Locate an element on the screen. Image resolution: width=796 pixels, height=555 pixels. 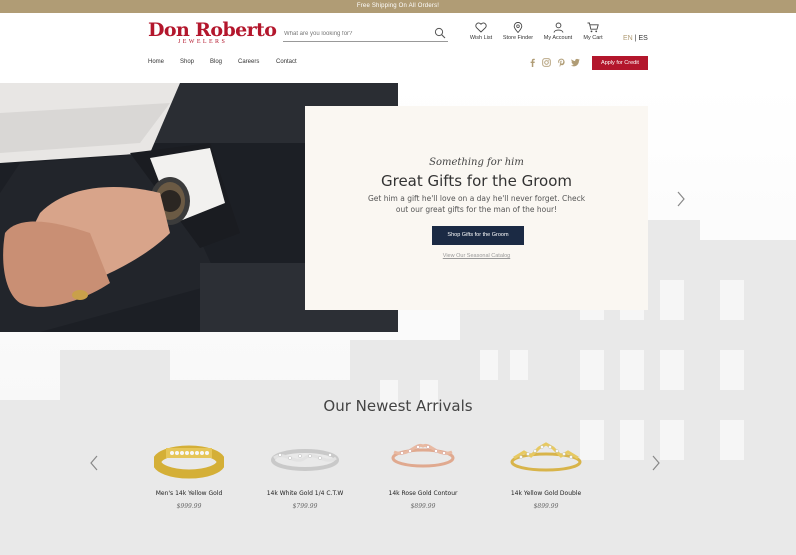
newest-arrivals-title: Our Newest Arrivals is located at coordinates (398, 406).